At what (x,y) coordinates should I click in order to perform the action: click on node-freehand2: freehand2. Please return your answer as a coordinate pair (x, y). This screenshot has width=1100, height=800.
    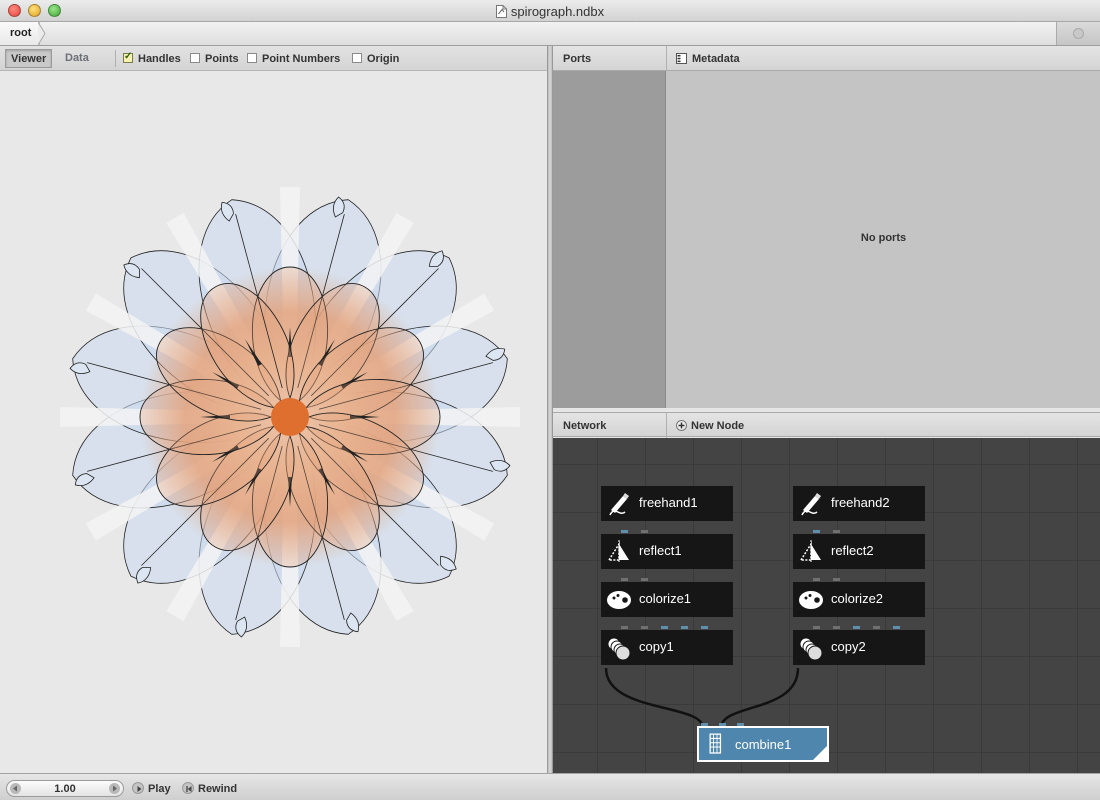
    Looking at the image, I should click on (859, 503).